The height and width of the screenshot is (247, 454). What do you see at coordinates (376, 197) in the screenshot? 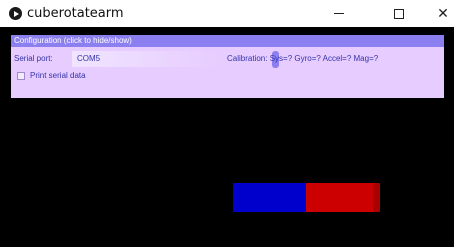
I see `cube-red-edge` at bounding box center [376, 197].